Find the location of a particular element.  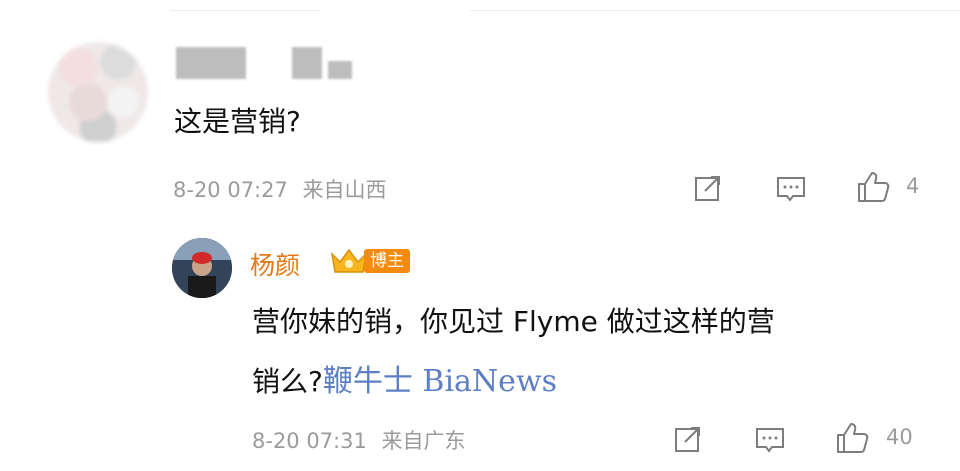

reply-location: 来自广东 is located at coordinates (423, 441).